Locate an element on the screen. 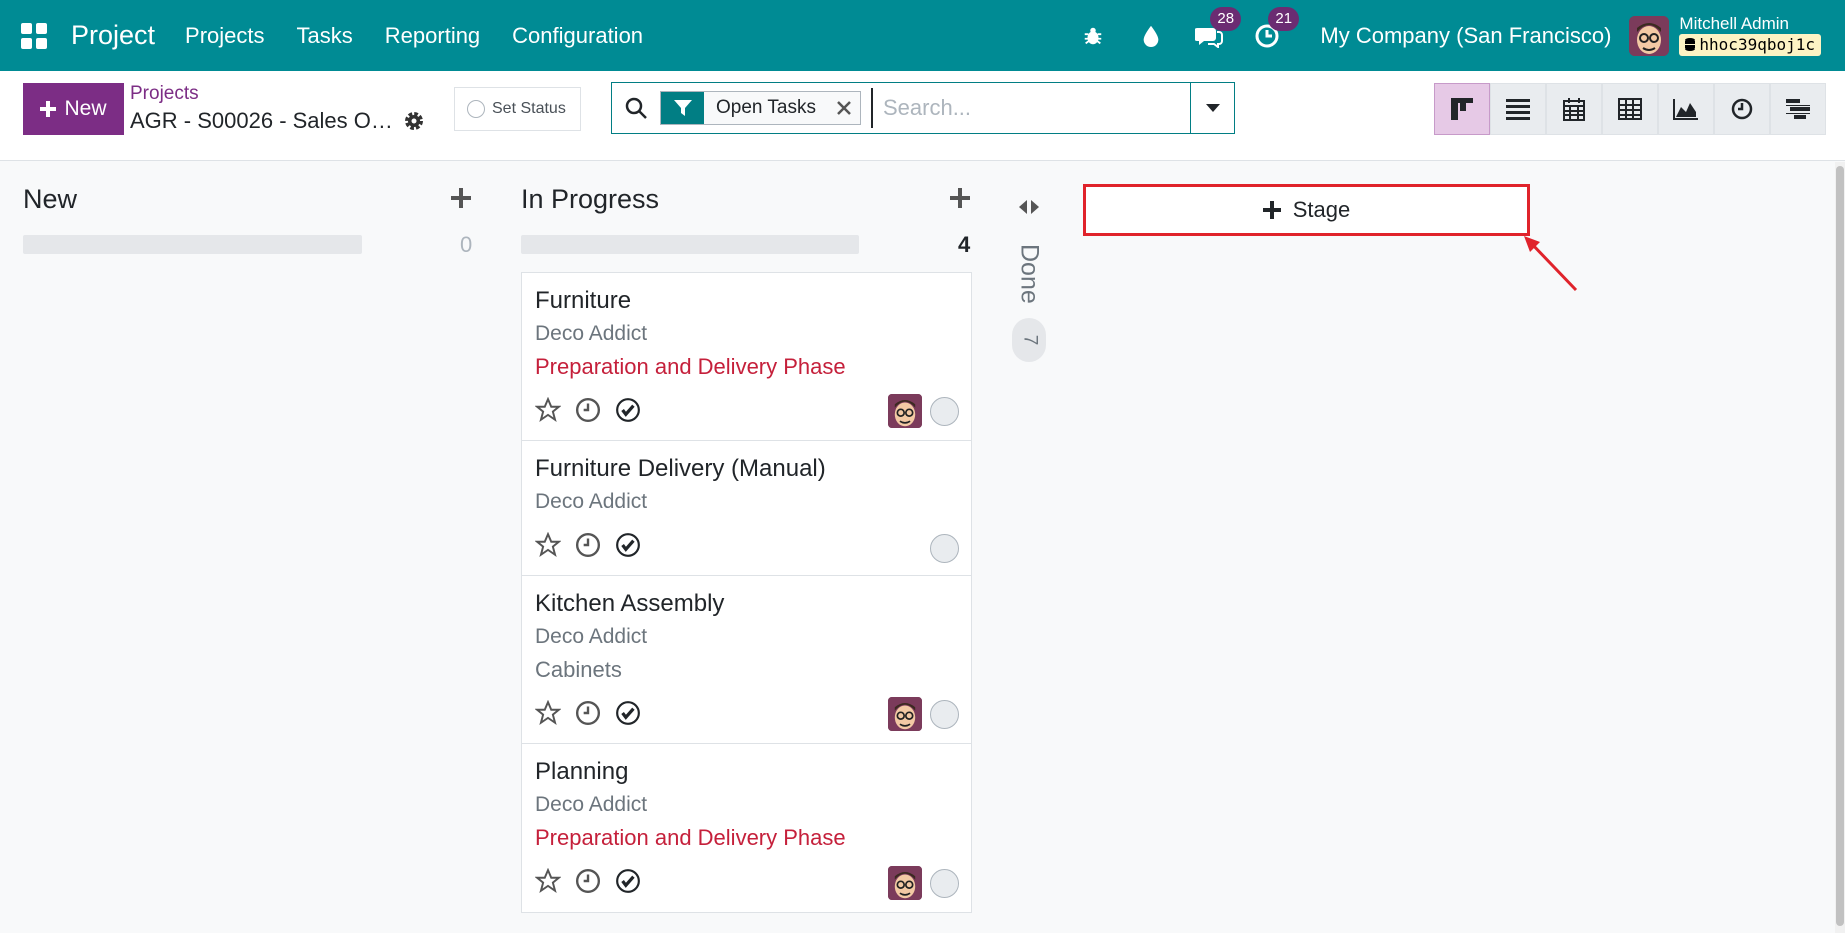 The height and width of the screenshot is (933, 1845). facet-label: Open Tasks is located at coordinates (766, 108).